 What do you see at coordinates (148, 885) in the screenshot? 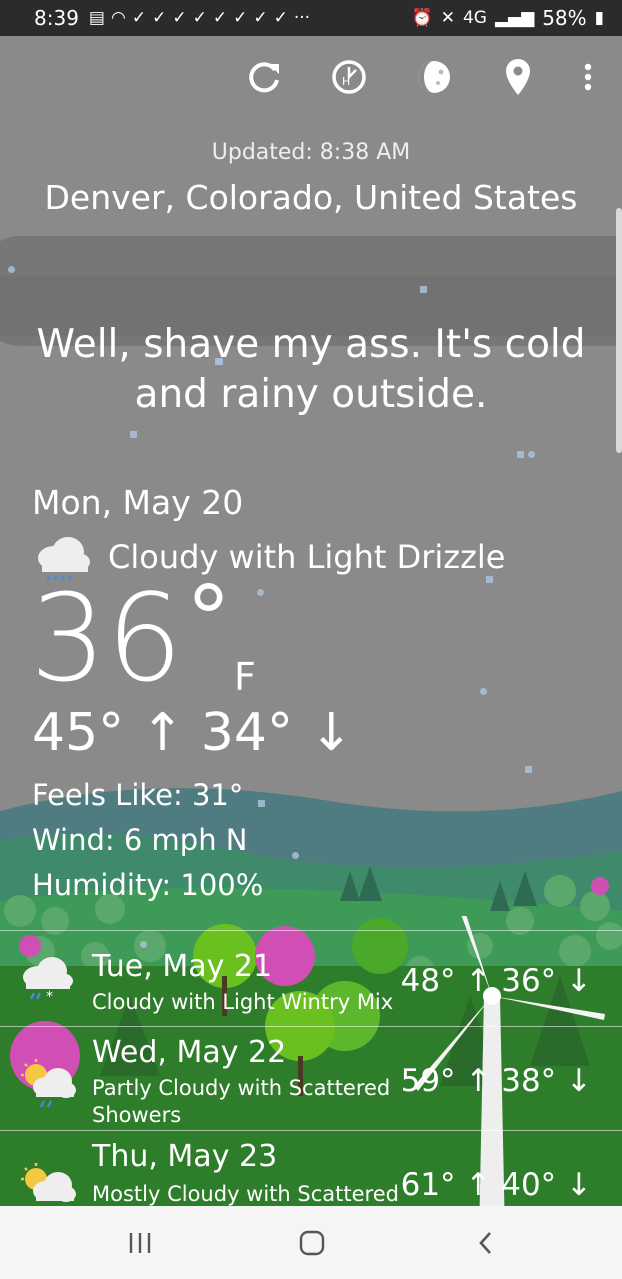
I see `humidity: Humidity: 100%` at bounding box center [148, 885].